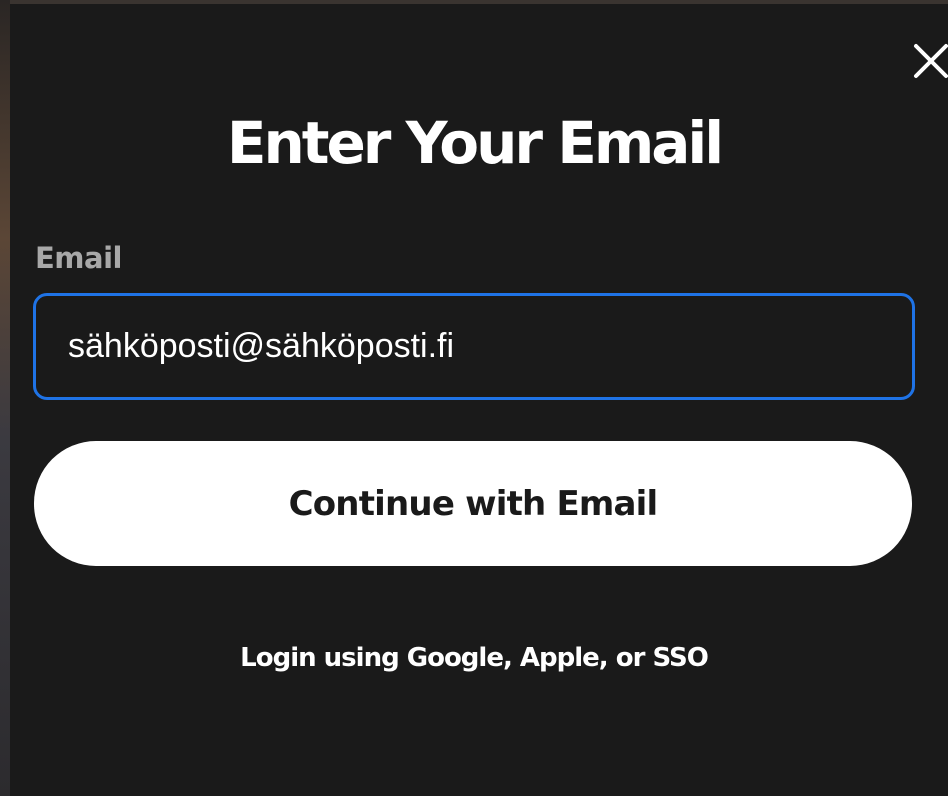 The height and width of the screenshot is (796, 948). I want to click on close-icon, so click(931, 61).